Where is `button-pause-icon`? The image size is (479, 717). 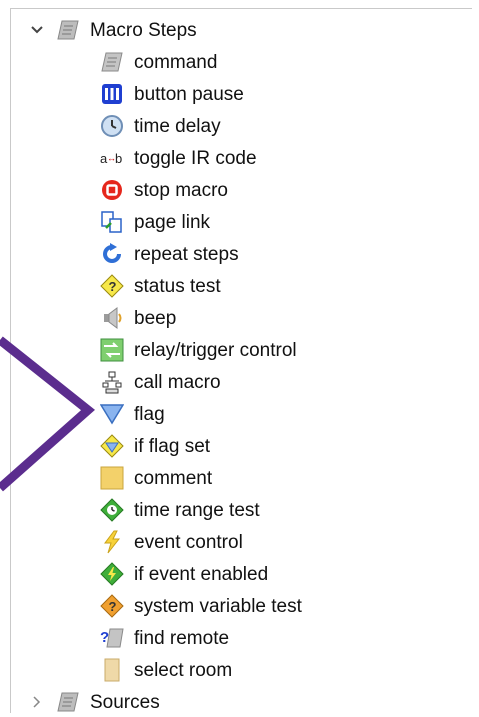 button-pause-icon is located at coordinates (112, 94).